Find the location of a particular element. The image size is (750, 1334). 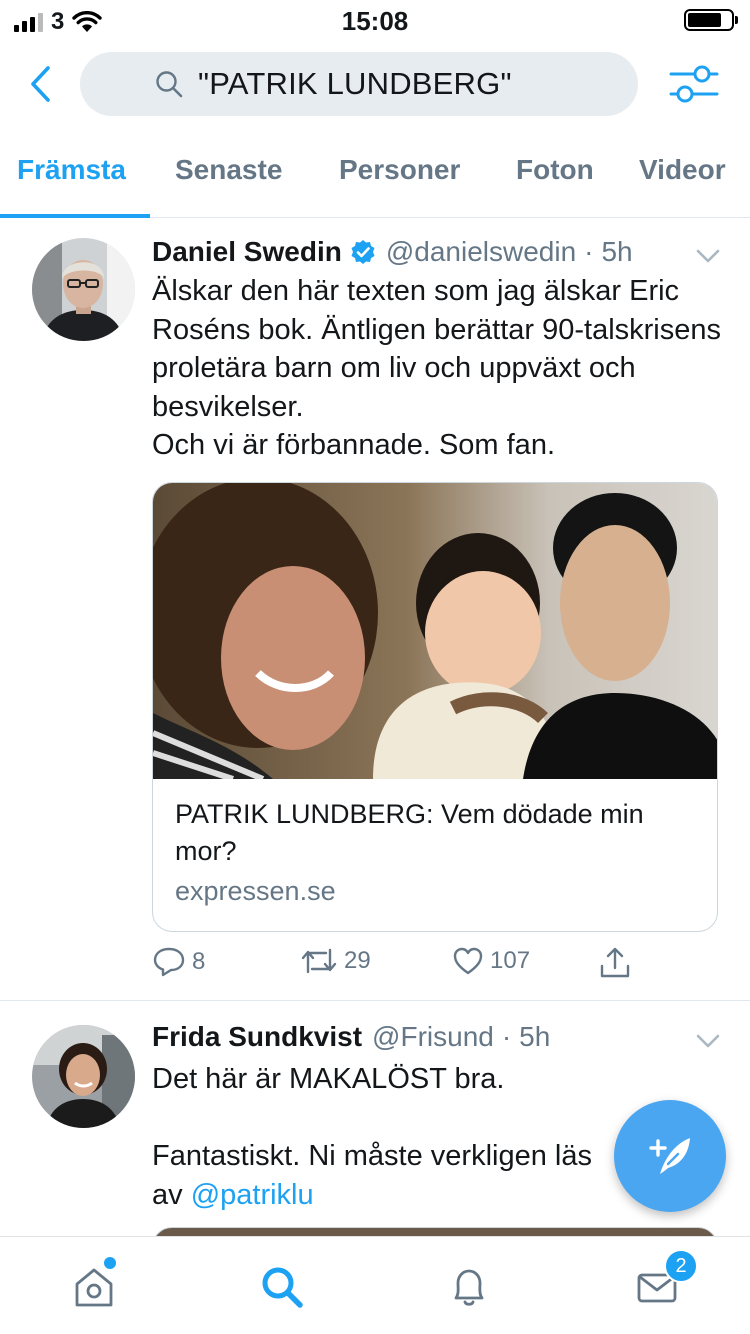

home-new-indicator is located at coordinates (110, 1263).